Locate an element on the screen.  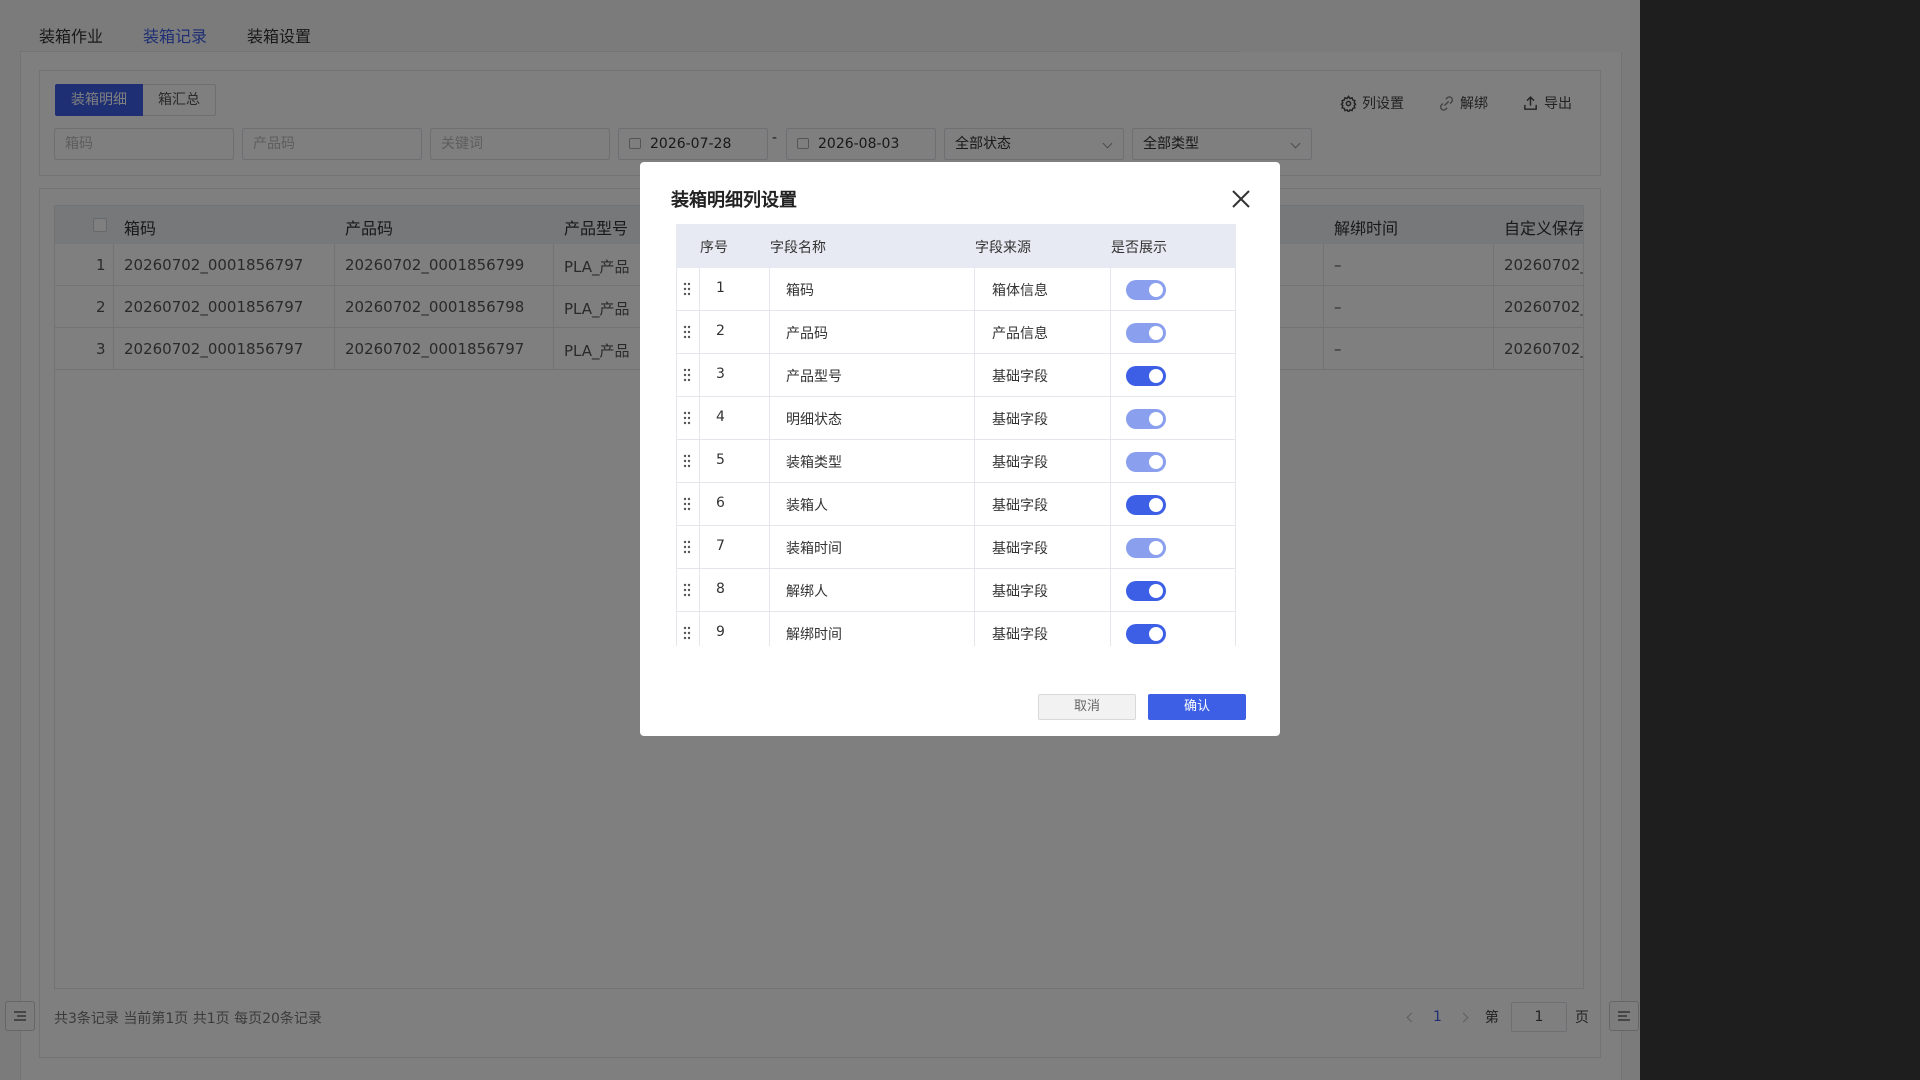
close-icon is located at coordinates (1241, 199).